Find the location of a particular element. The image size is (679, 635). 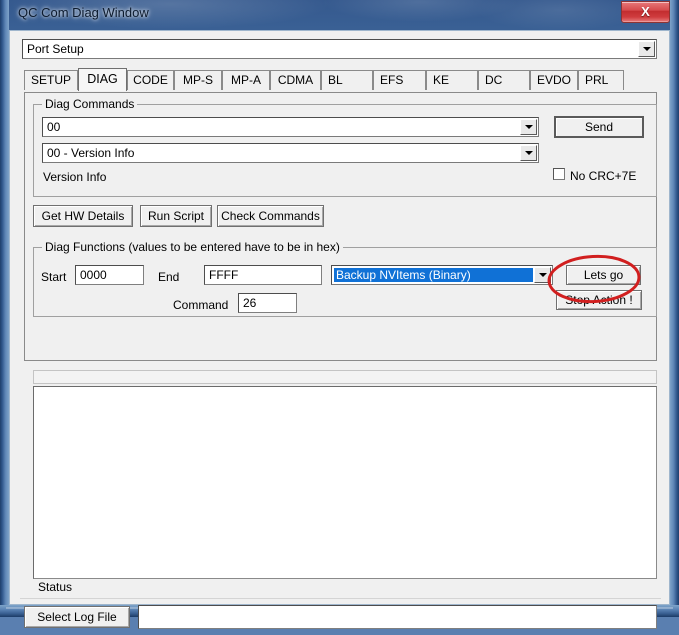

progress-bar is located at coordinates (345, 377).